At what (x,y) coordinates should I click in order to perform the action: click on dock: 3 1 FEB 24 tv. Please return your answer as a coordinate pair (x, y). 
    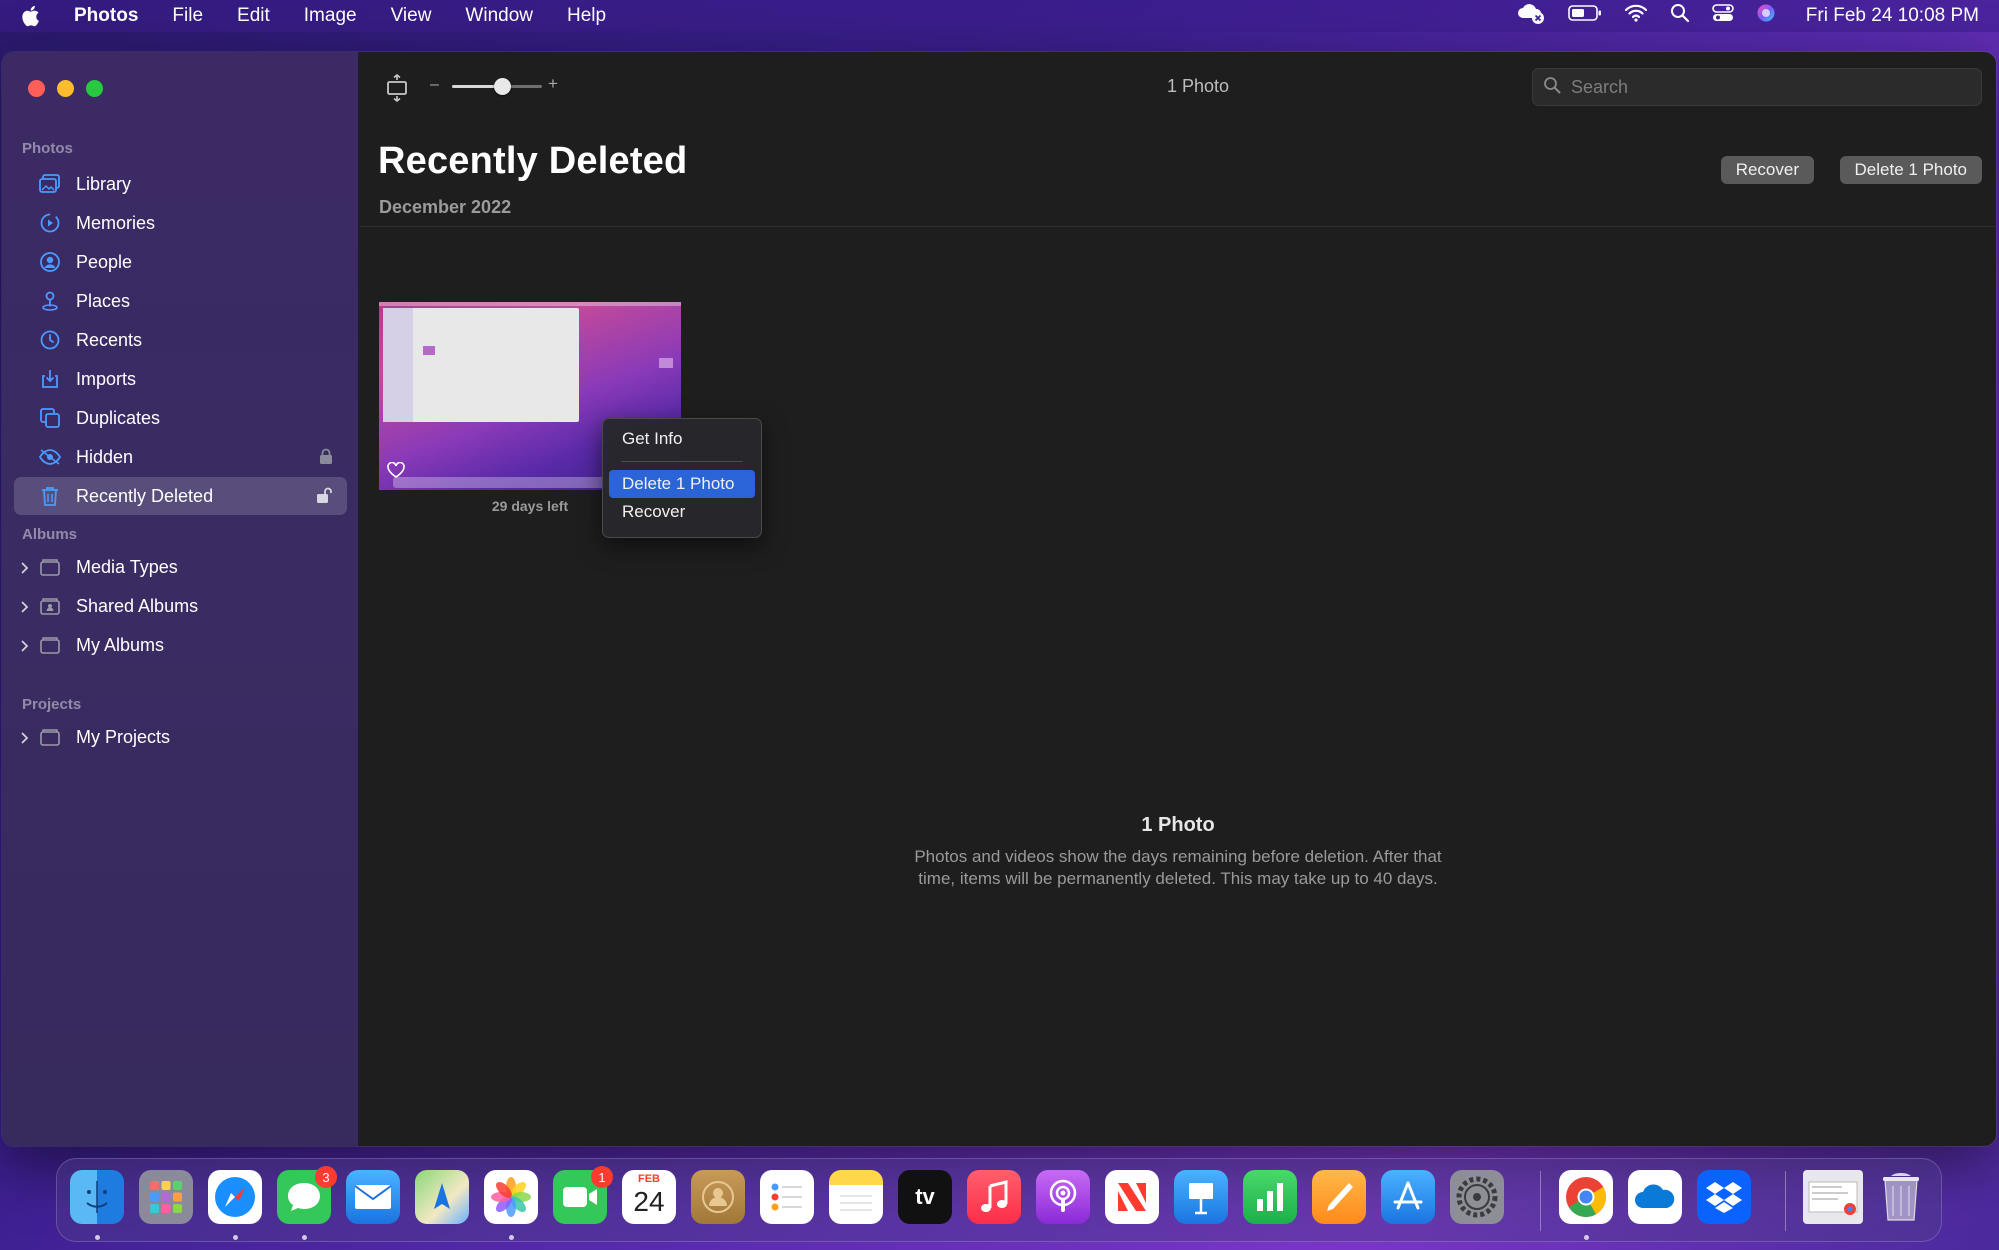
    Looking at the image, I should click on (999, 1200).